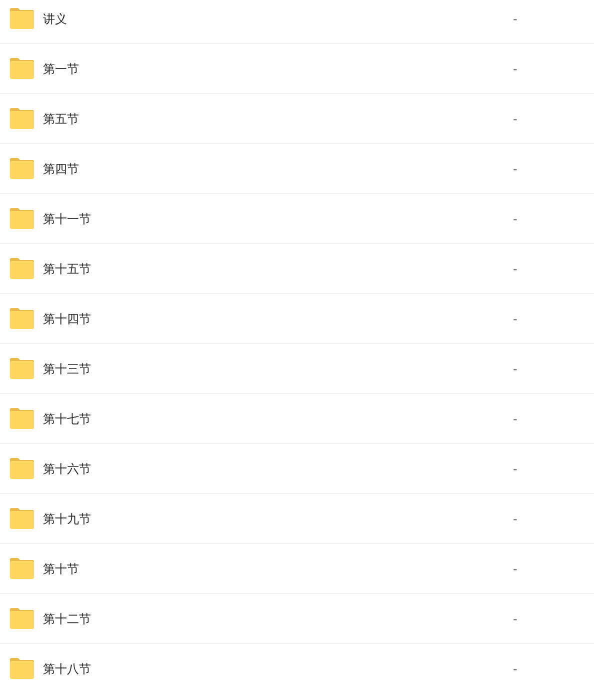  I want to click on folder-name: 第十九节, so click(278, 519).